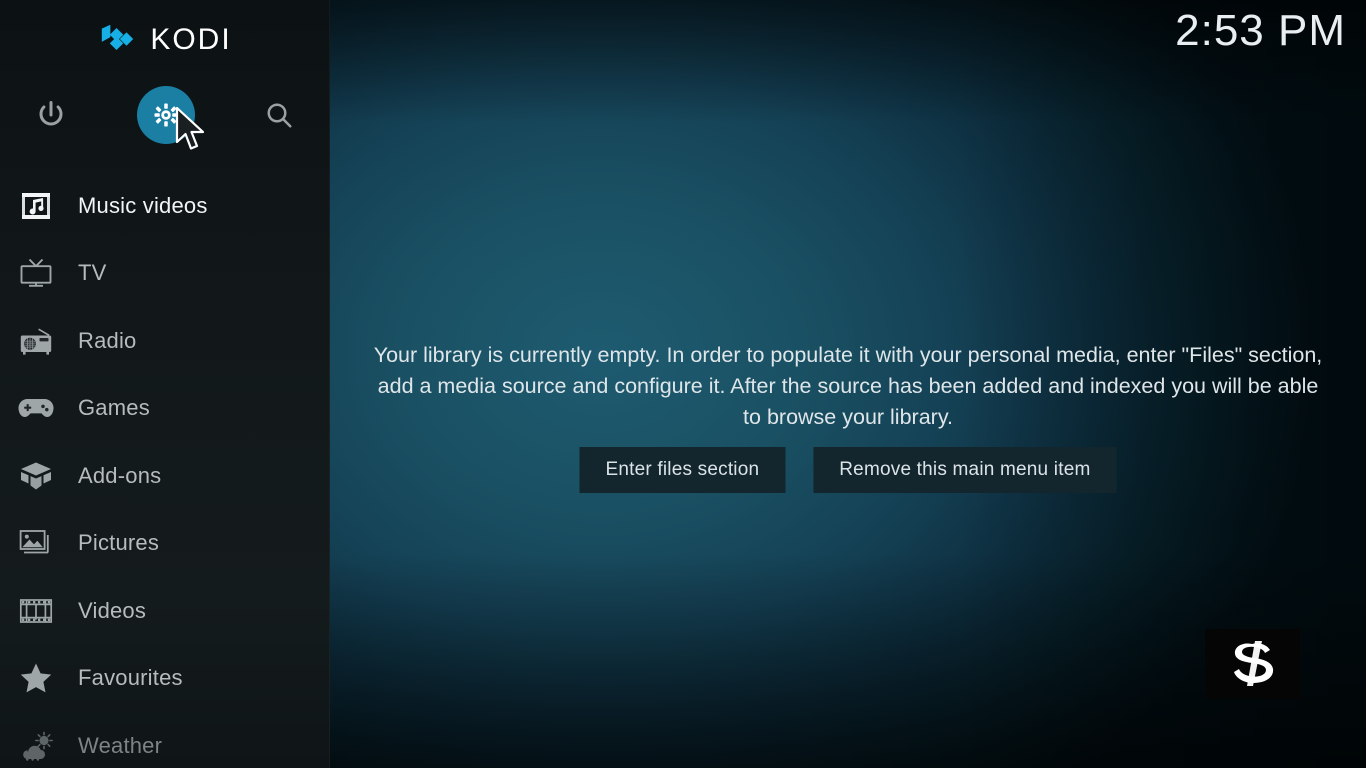 This screenshot has height=768, width=1366. Describe the element at coordinates (112, 610) in the screenshot. I see `sidebar-item-label: Videos` at that location.